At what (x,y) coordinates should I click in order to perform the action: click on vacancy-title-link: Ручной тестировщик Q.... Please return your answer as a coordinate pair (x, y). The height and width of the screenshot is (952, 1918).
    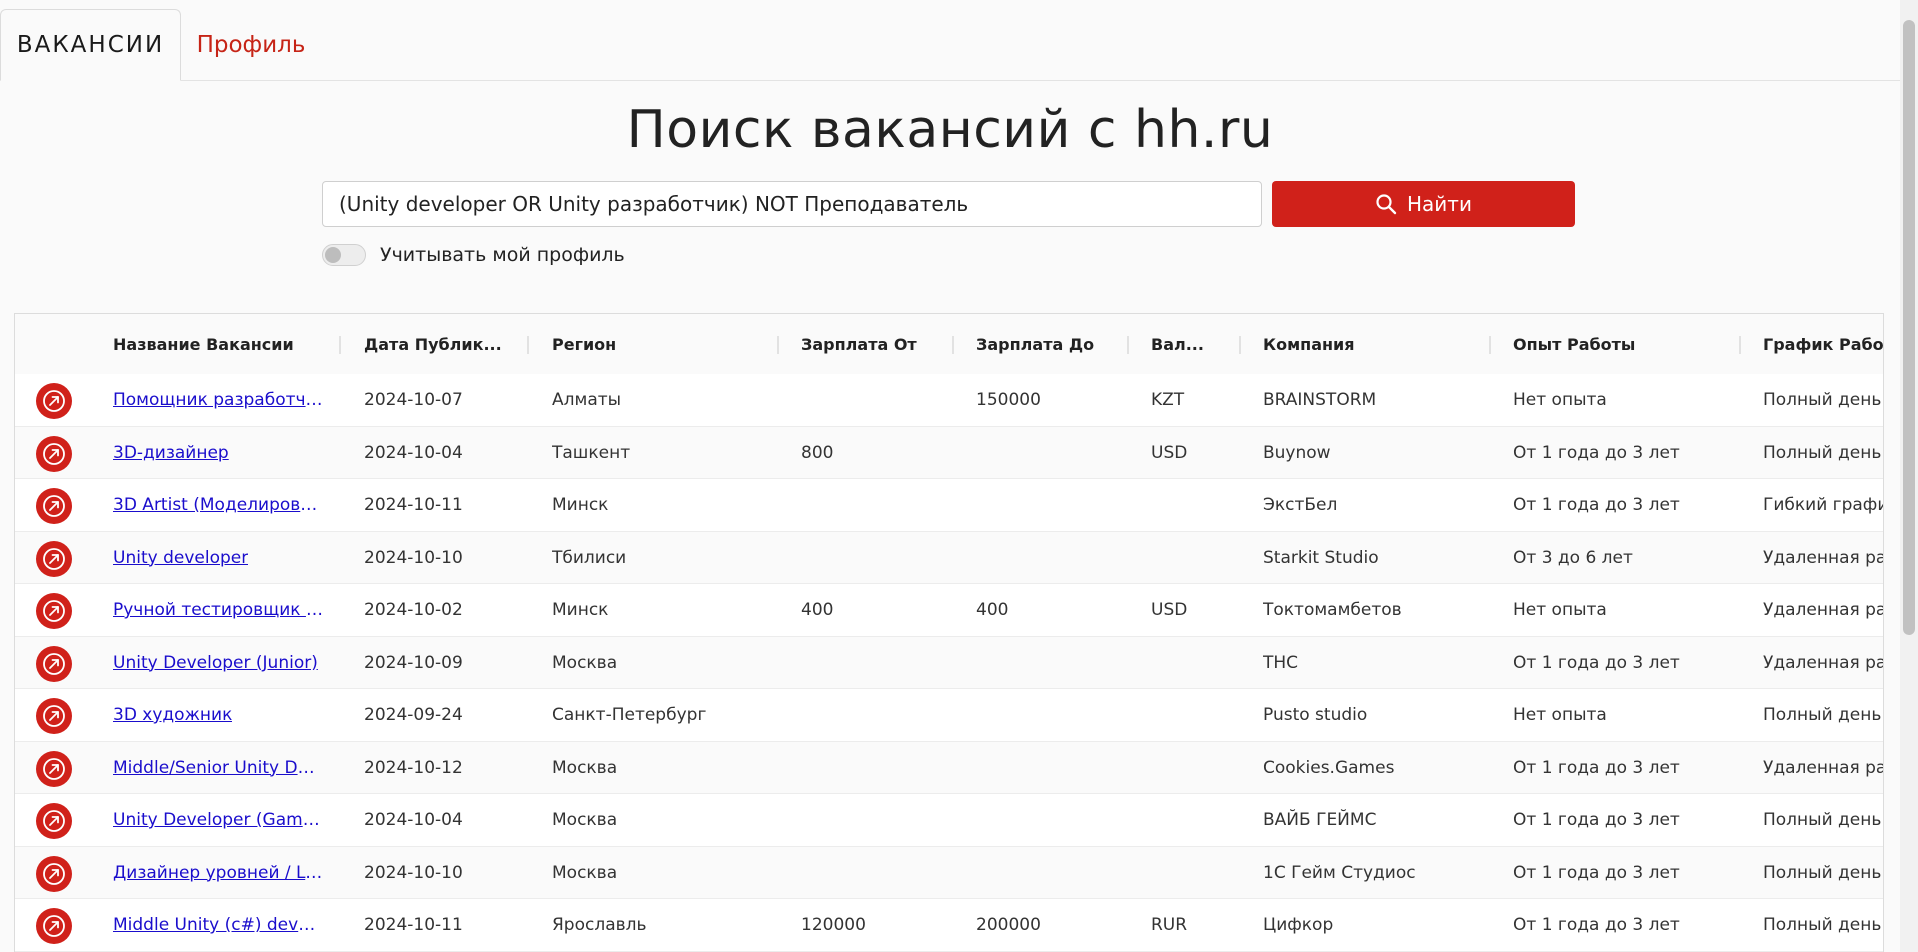
    Looking at the image, I should click on (219, 610).